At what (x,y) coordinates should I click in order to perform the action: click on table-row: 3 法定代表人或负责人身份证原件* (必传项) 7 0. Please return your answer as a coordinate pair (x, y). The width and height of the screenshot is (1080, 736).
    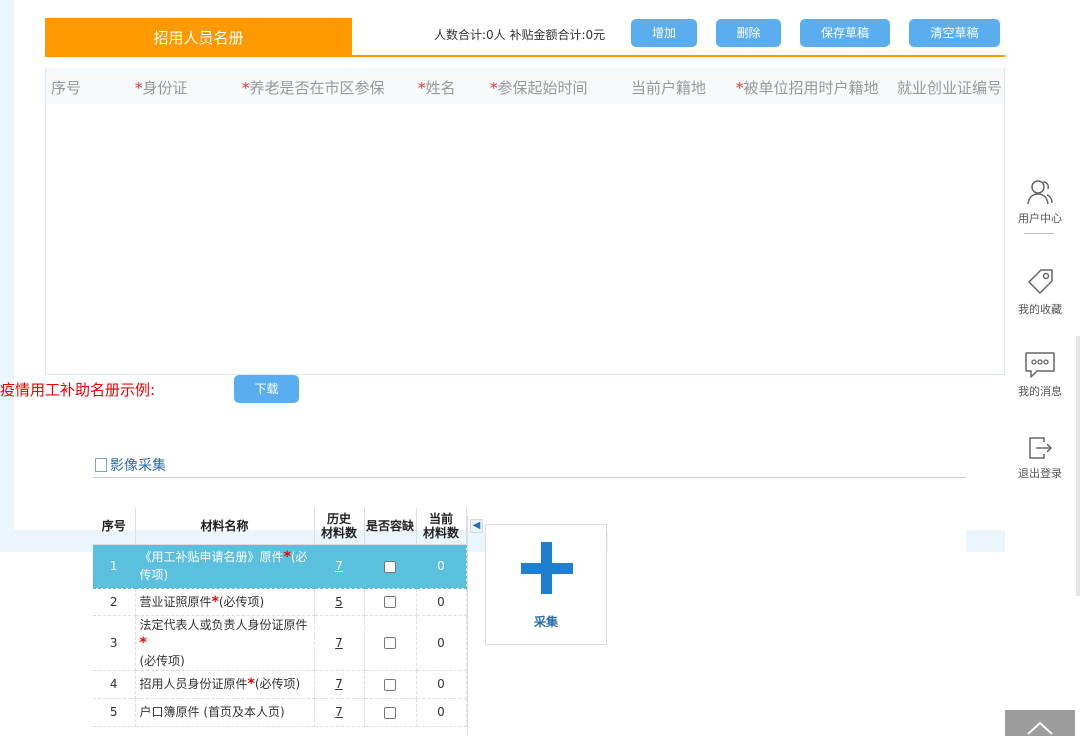
    Looking at the image, I should click on (280, 643).